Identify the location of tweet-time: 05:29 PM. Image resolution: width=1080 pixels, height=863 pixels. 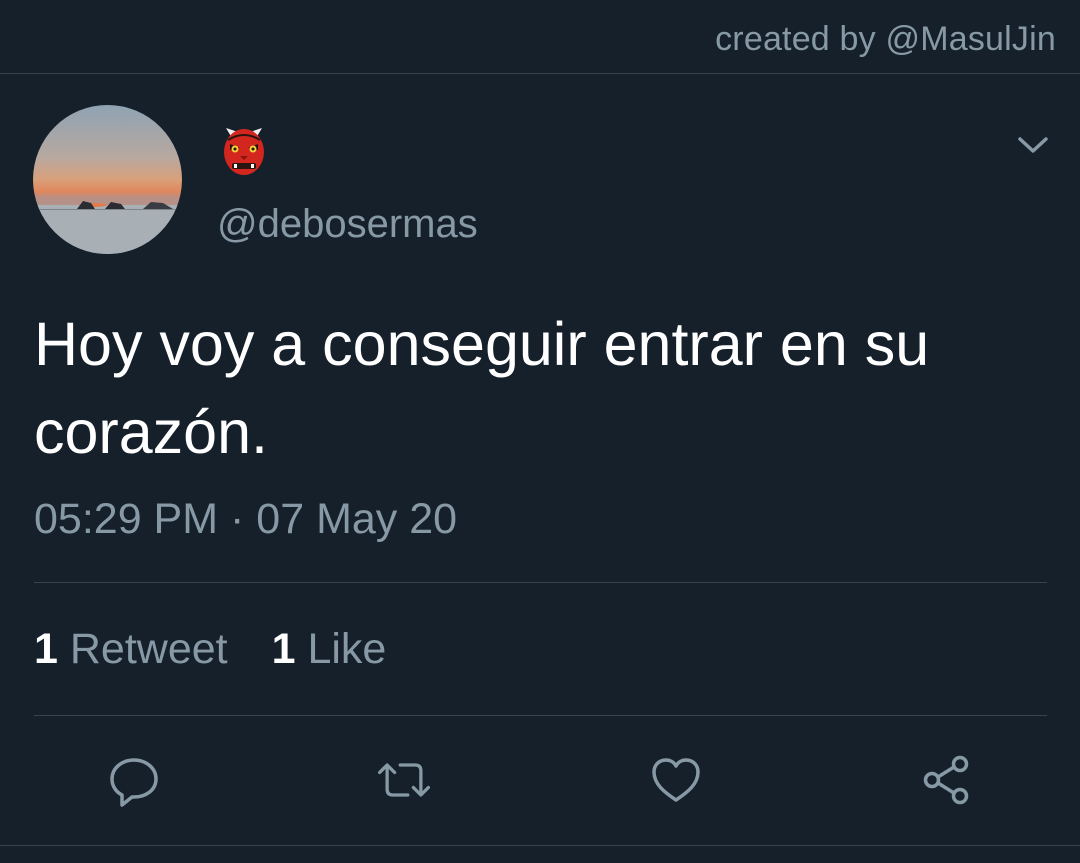
(126, 519).